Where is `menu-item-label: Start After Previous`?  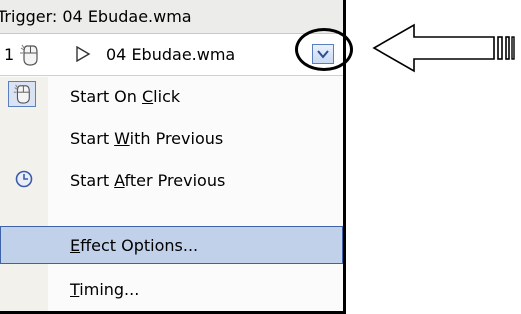 menu-item-label: Start After Previous is located at coordinates (148, 180).